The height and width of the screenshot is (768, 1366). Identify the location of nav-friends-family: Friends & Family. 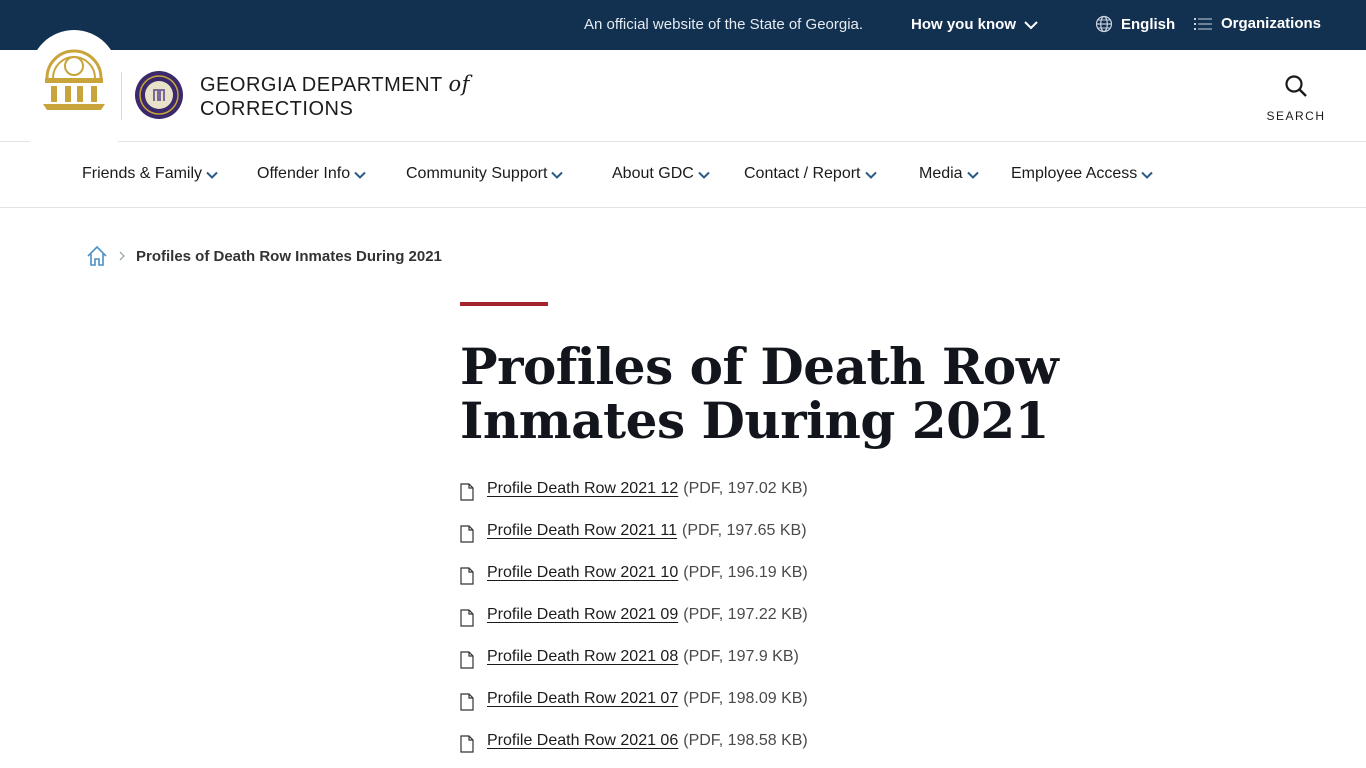
(150, 174).